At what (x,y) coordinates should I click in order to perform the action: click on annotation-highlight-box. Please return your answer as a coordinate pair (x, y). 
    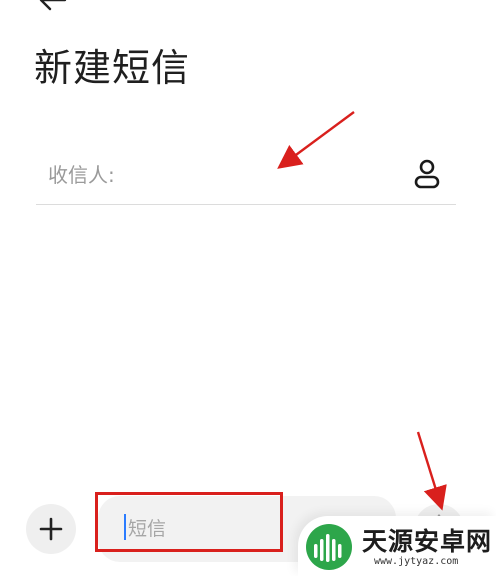
    Looking at the image, I should click on (189, 522).